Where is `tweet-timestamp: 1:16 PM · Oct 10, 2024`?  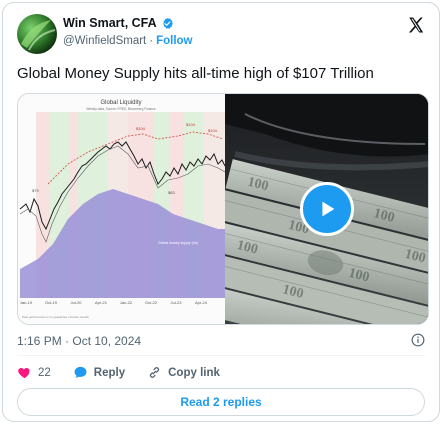 tweet-timestamp: 1:16 PM · Oct 10, 2024 is located at coordinates (79, 341).